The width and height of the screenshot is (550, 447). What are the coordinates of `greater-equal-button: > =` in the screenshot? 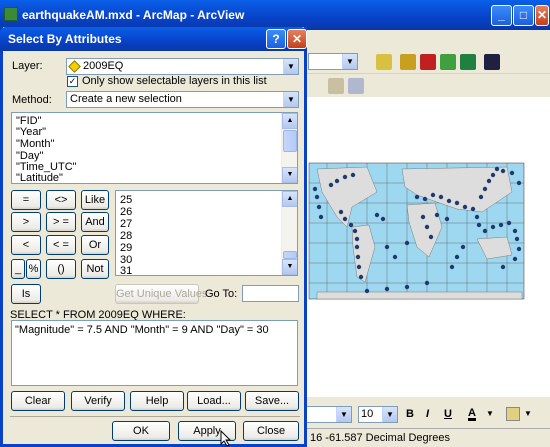 It's located at (61, 222).